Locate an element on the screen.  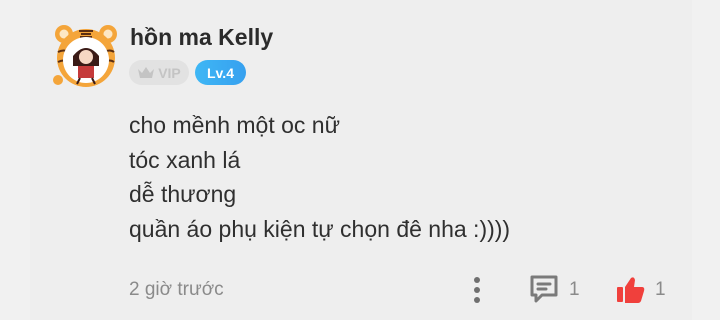
comment-line: dễ thương is located at coordinates (183, 194).